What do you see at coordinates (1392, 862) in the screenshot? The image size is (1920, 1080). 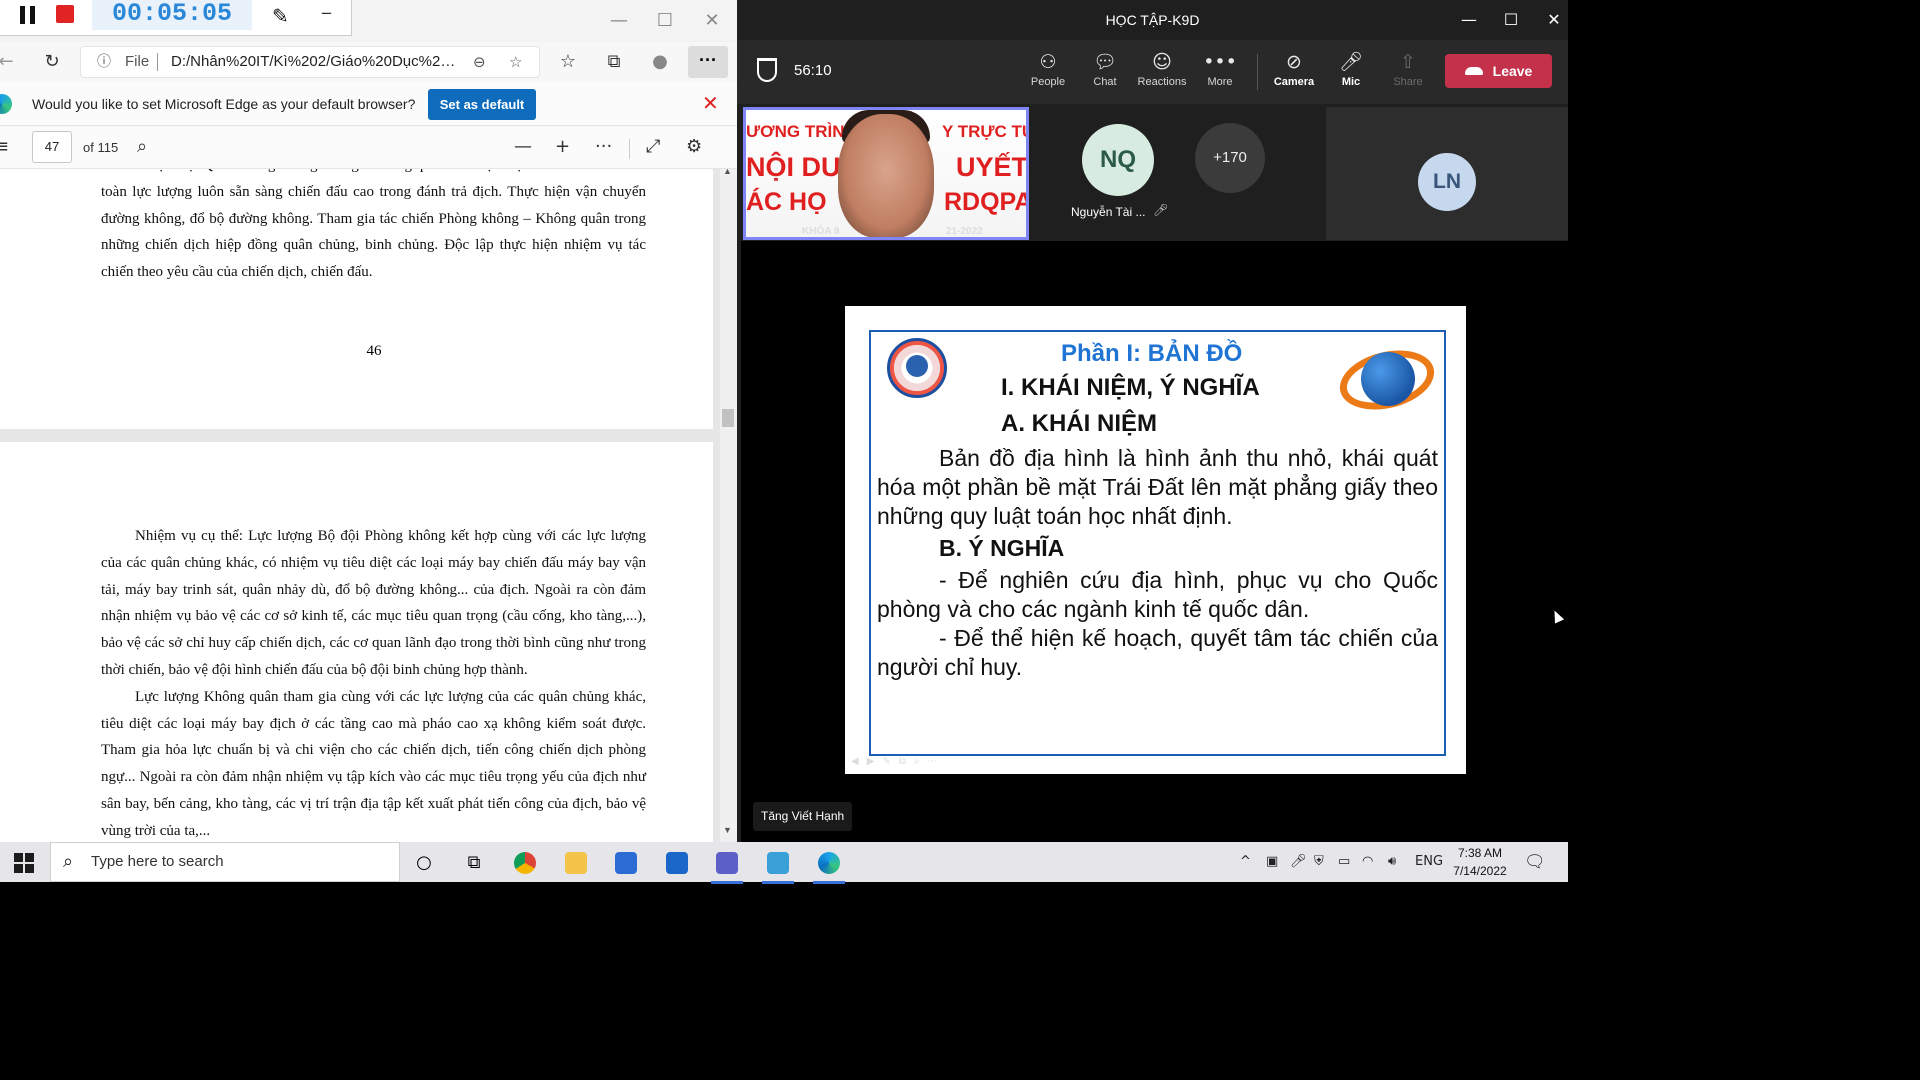 I see `volume-icon: 🔊︎` at bounding box center [1392, 862].